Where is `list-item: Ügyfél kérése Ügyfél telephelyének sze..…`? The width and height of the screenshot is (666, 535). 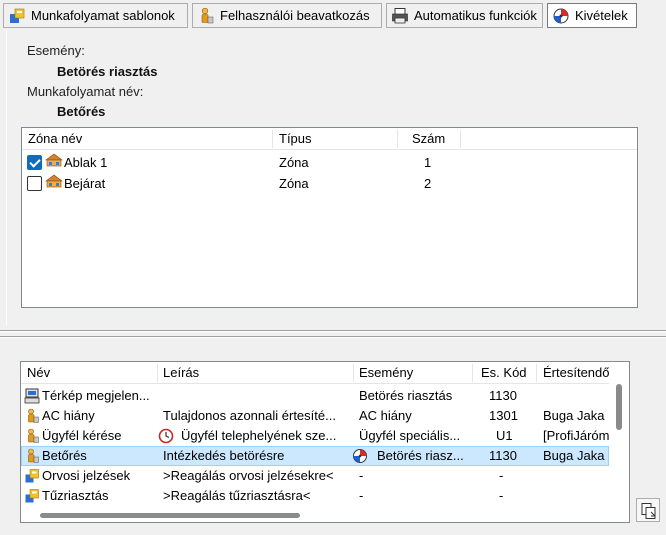 list-item: Ügyfél kérése Ügyfél telephelyének sze..… is located at coordinates (315, 436).